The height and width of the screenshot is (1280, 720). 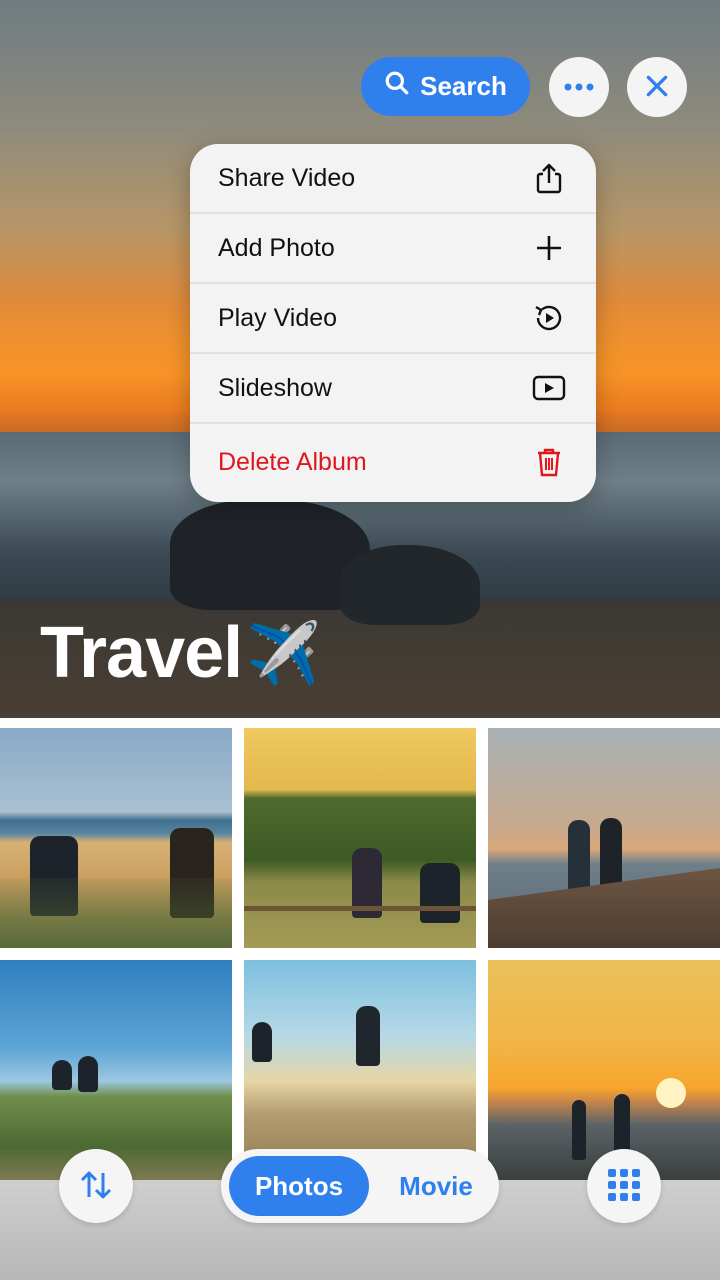 I want to click on close-button, so click(x=657, y=87).